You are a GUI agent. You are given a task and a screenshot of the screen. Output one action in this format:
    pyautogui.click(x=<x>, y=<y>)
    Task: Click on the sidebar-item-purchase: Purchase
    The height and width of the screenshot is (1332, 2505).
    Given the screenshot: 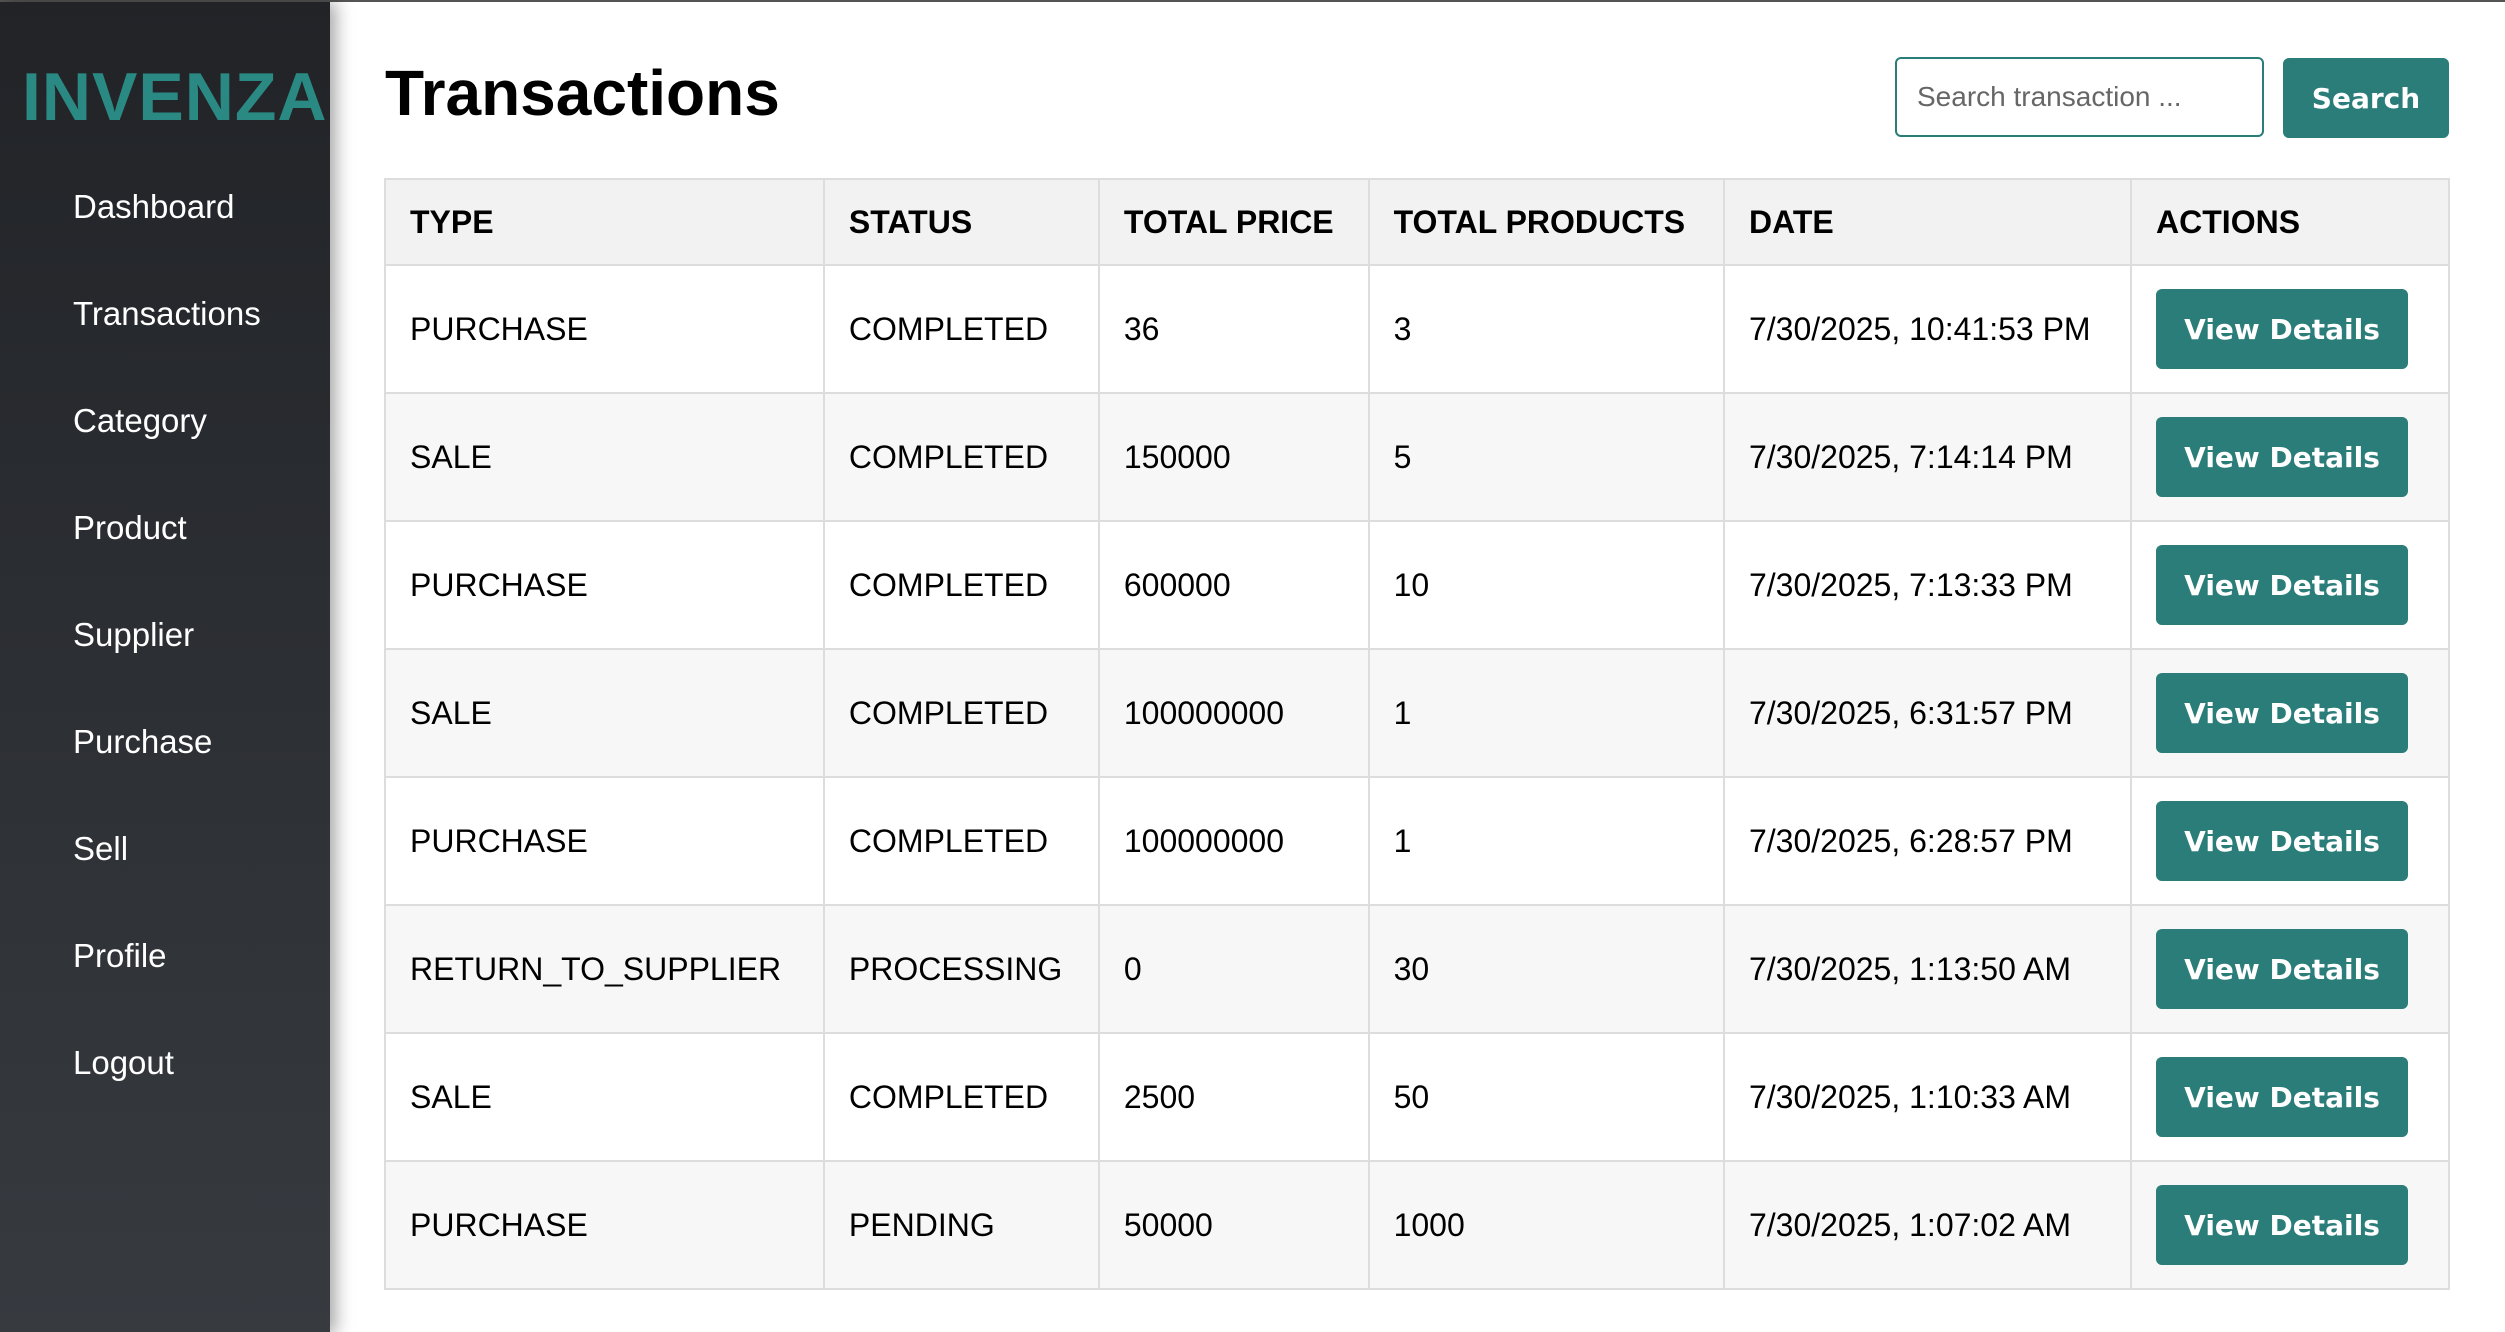 What is the action you would take?
    pyautogui.click(x=142, y=742)
    